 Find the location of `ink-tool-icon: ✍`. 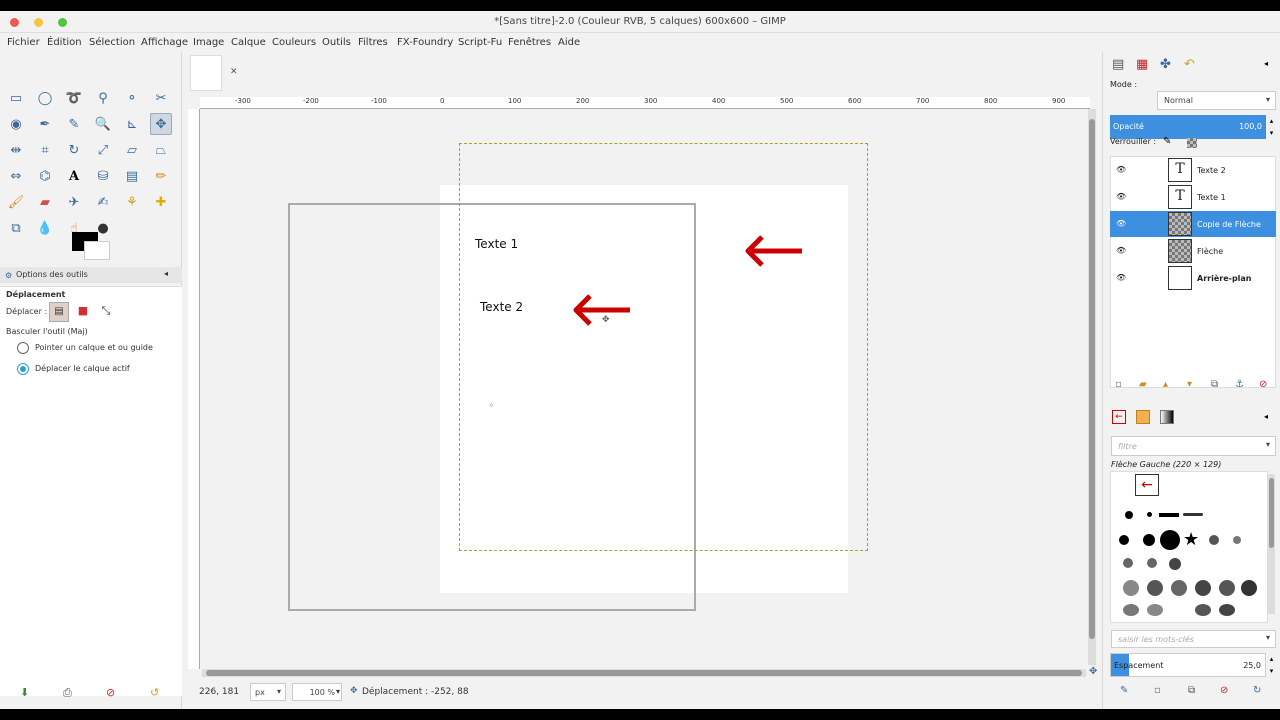

ink-tool-icon: ✍ is located at coordinates (103, 202).